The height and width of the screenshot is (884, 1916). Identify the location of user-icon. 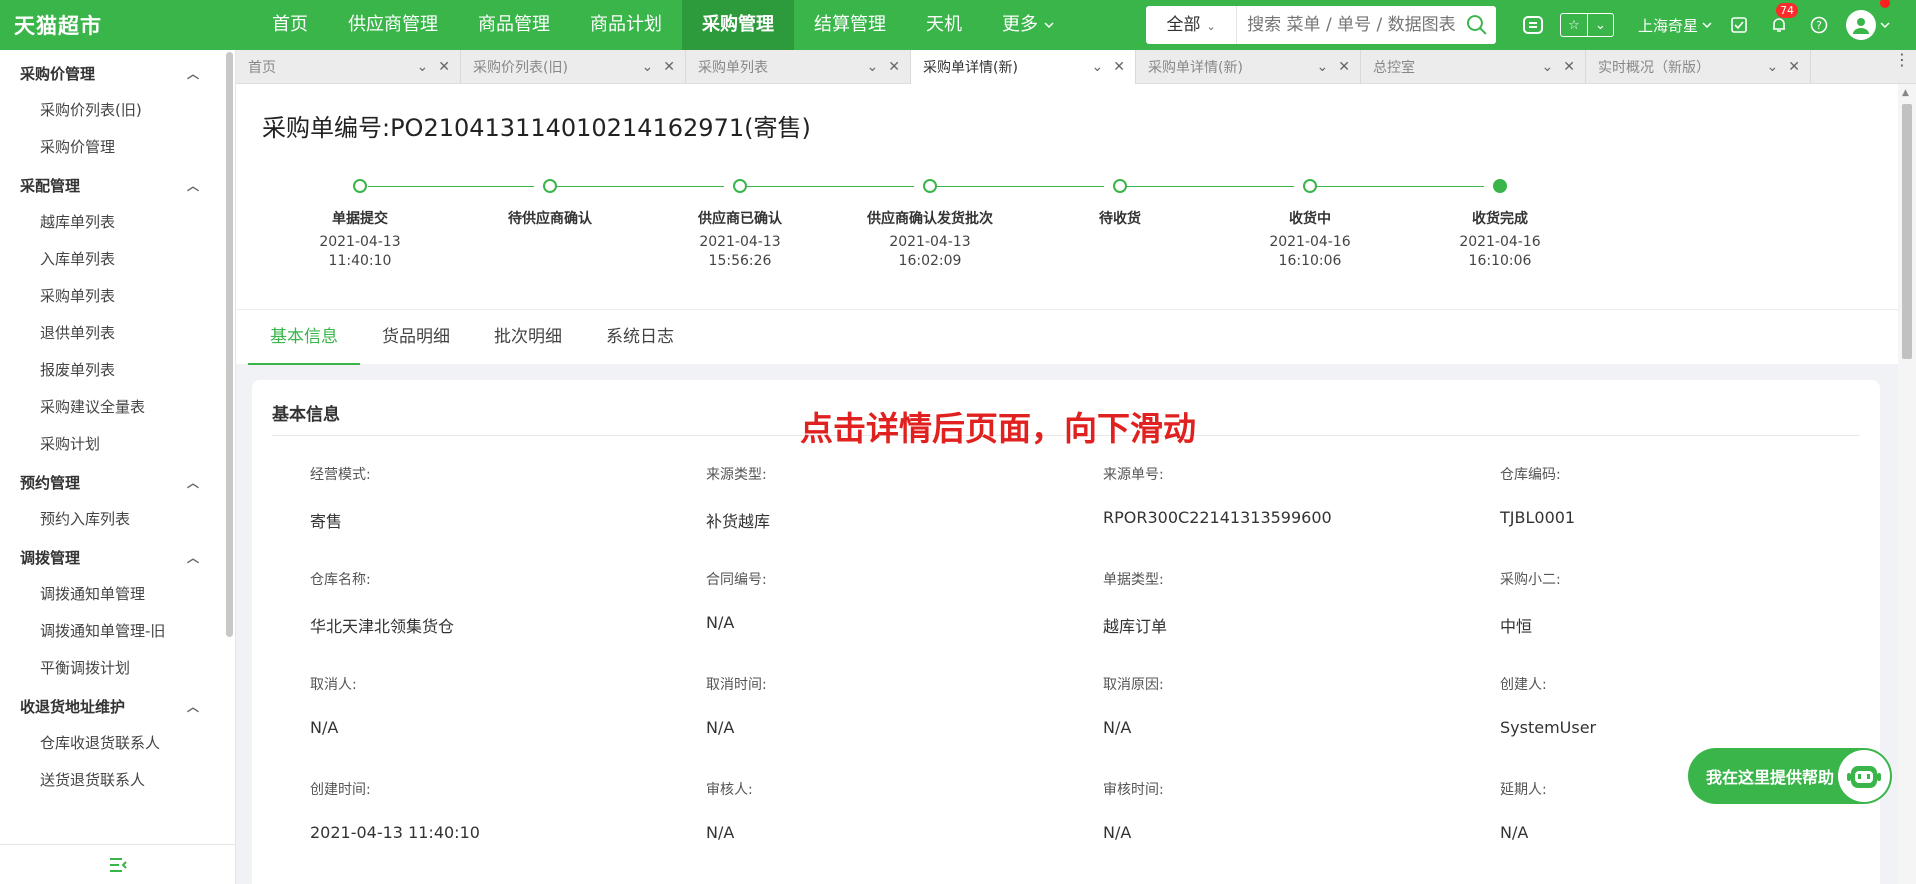
(1861, 26).